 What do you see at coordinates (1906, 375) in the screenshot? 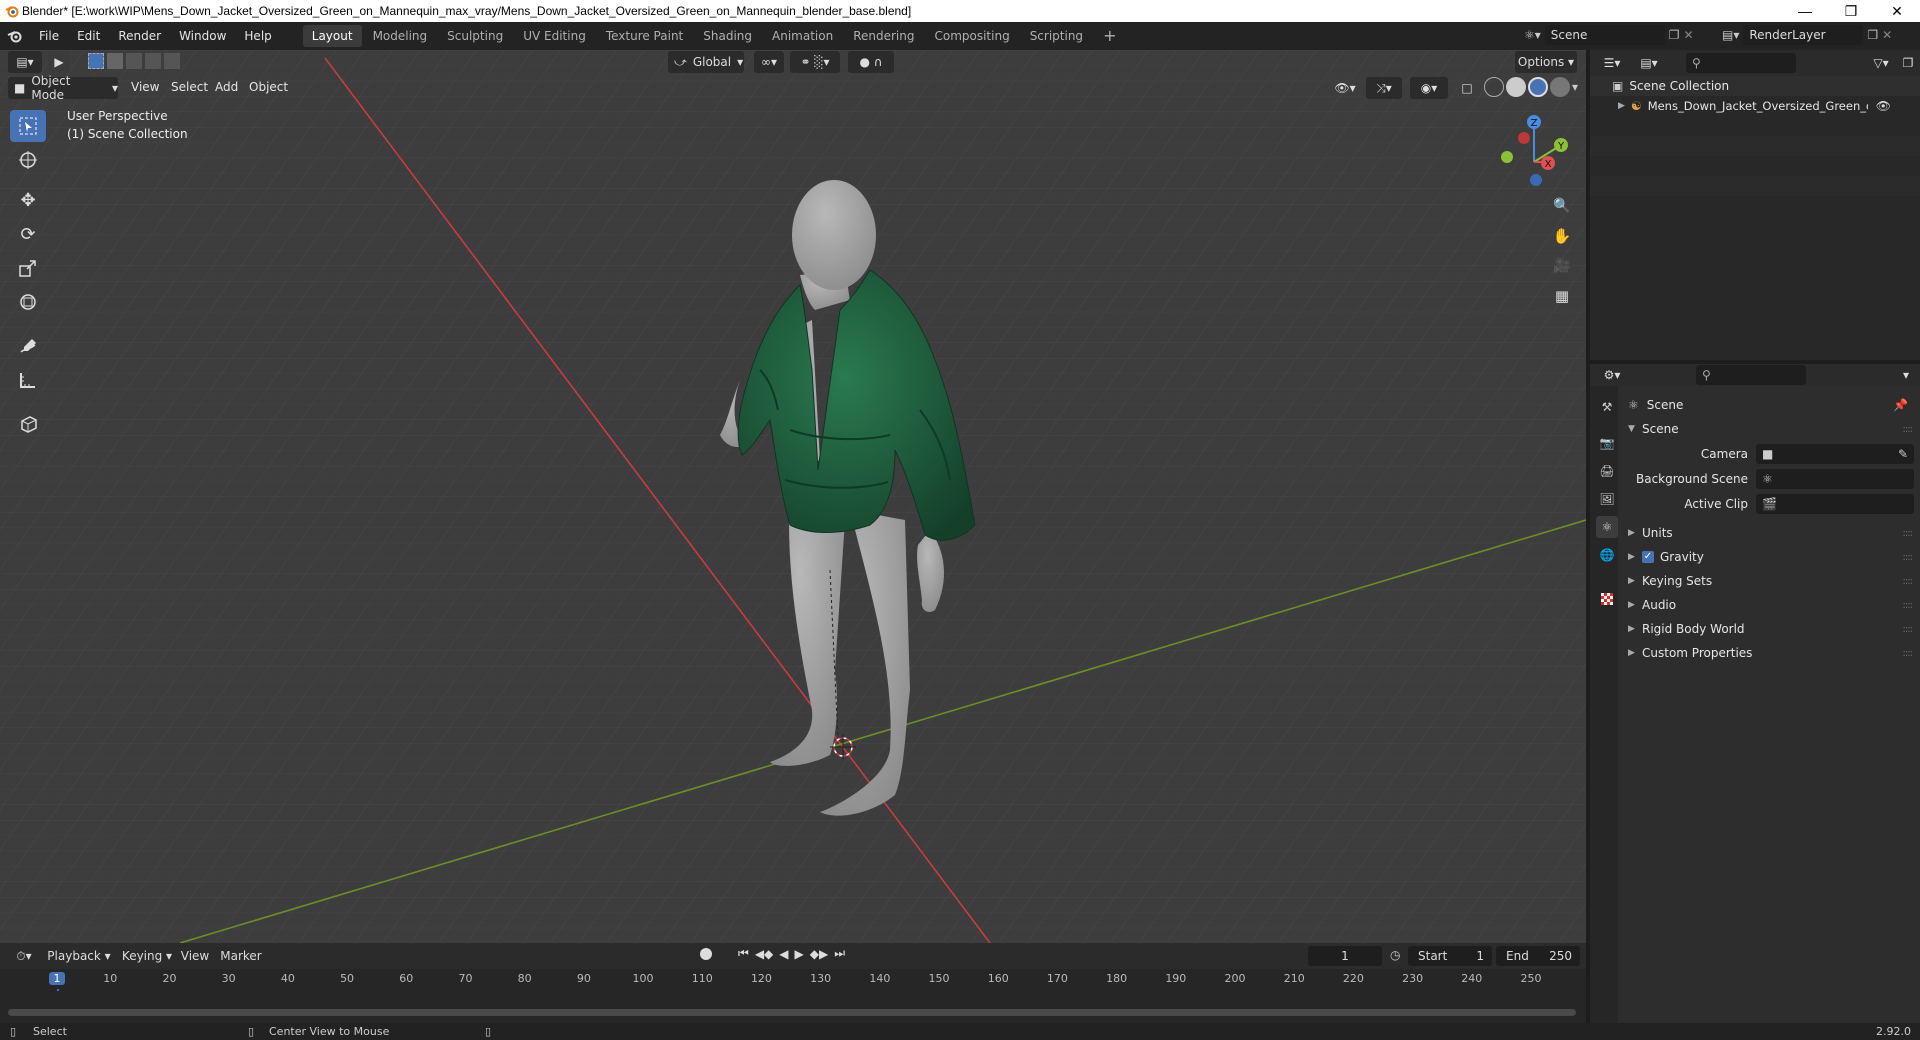
I see `properties-options-icon: ▾` at bounding box center [1906, 375].